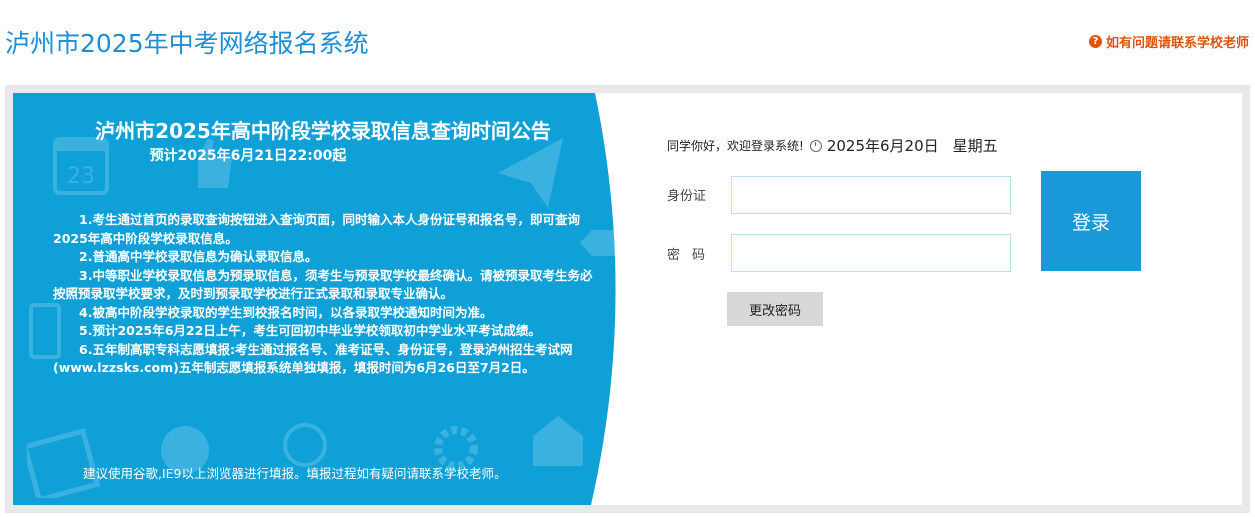  I want to click on globe-icon, so click(305, 445).